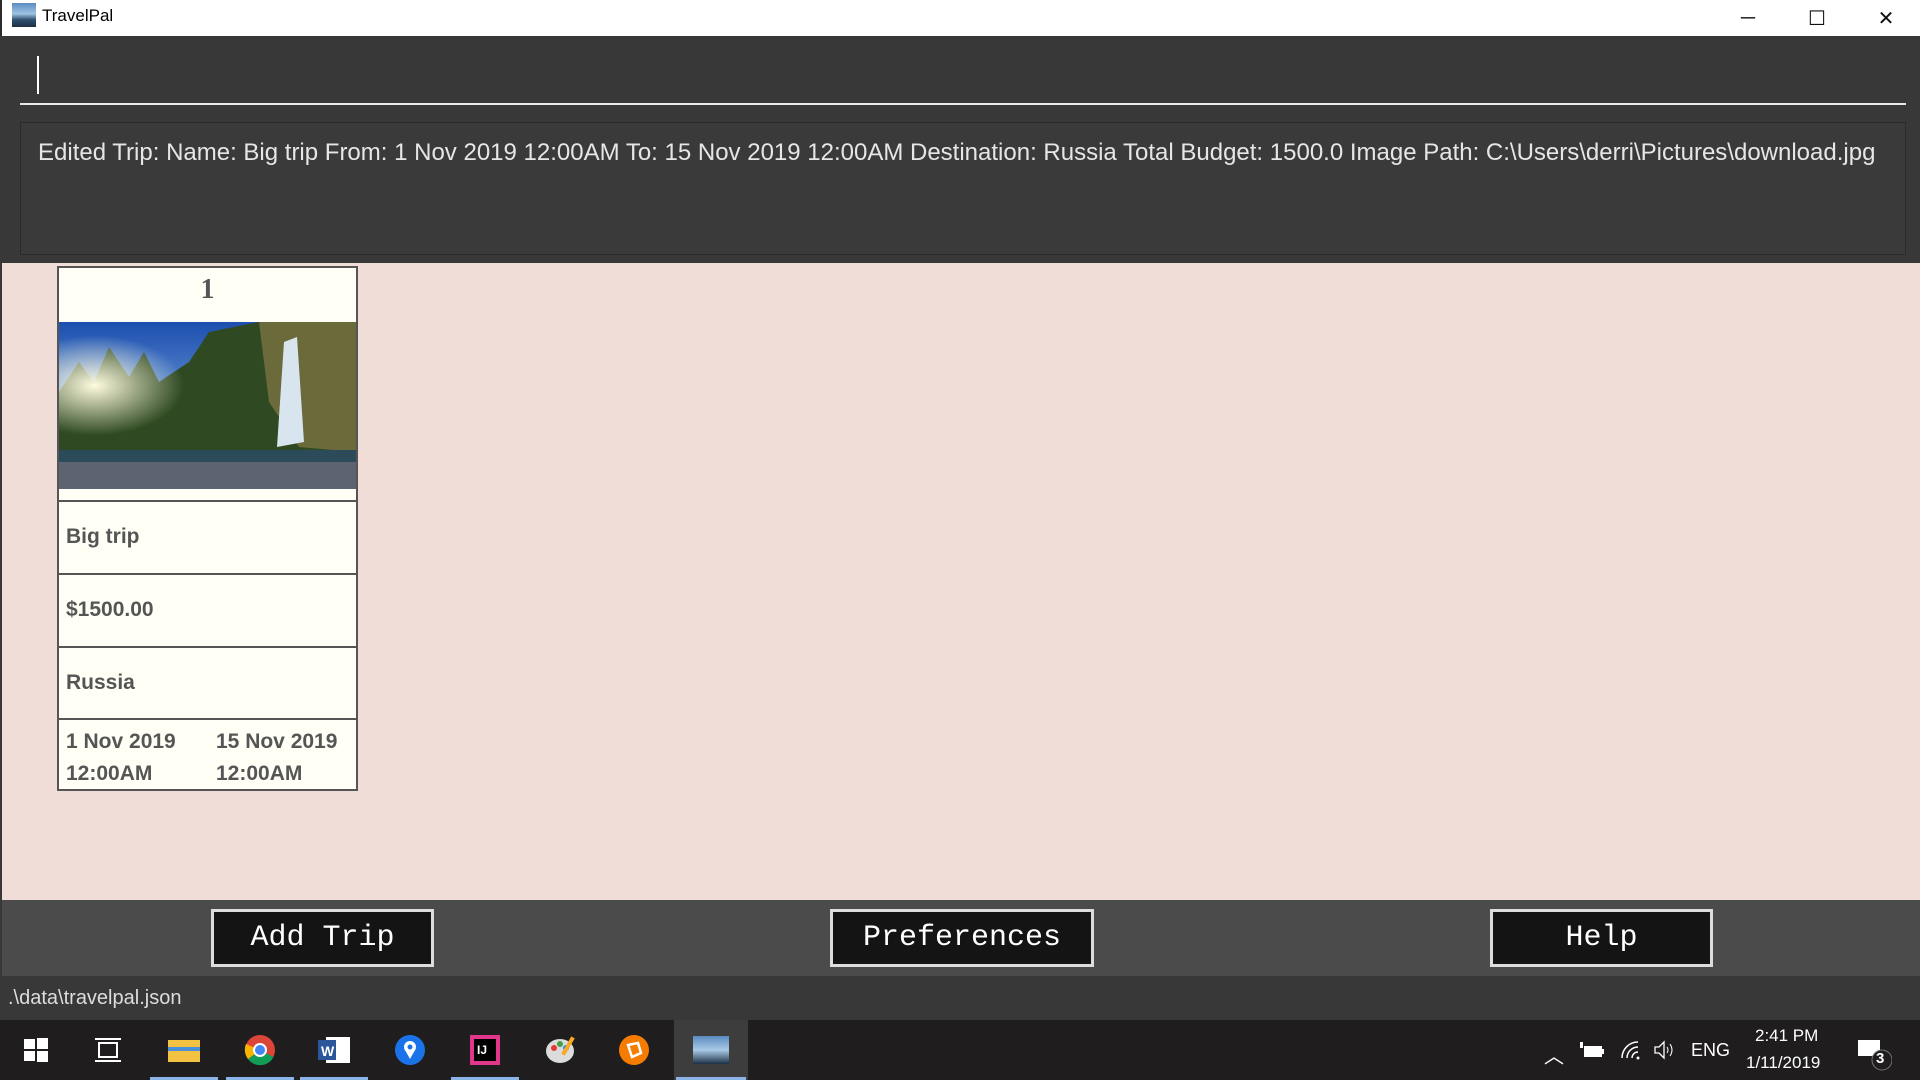 This screenshot has width=1920, height=1080. What do you see at coordinates (1786, 1036) in the screenshot?
I see `clock-time: 2:41 PM` at bounding box center [1786, 1036].